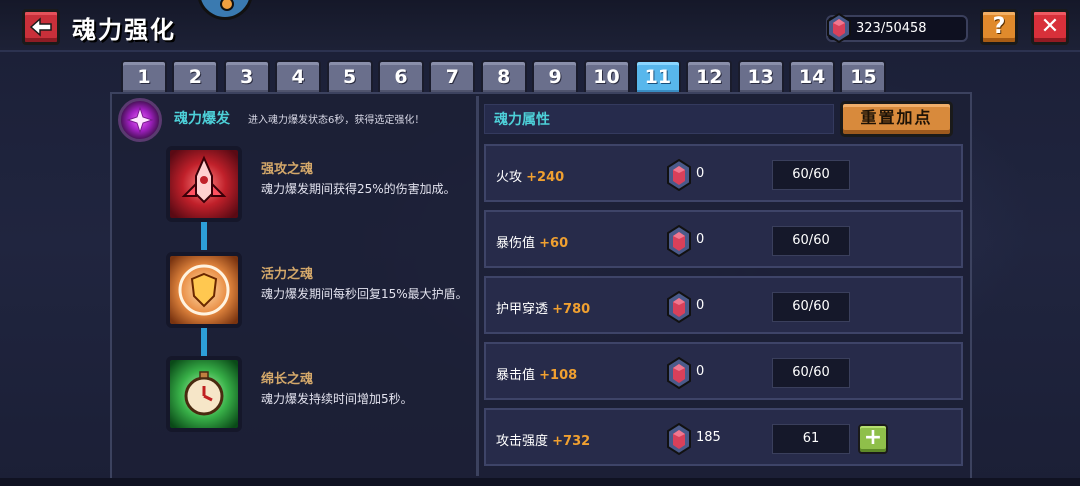 This screenshot has height=486, width=1080. Describe the element at coordinates (606, 76) in the screenshot. I see `tab-10: 10` at that location.